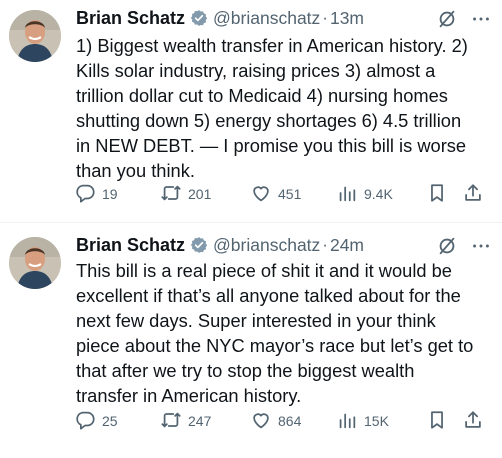 Image resolution: width=502 pixels, height=458 pixels. I want to click on like-button: 864, so click(275, 421).